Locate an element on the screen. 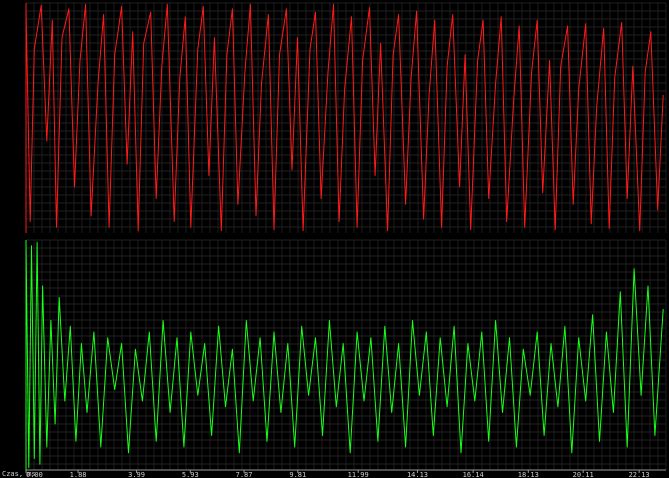 The width and height of the screenshot is (669, 478). x-tick-label: 20.11 is located at coordinates (583, 474).